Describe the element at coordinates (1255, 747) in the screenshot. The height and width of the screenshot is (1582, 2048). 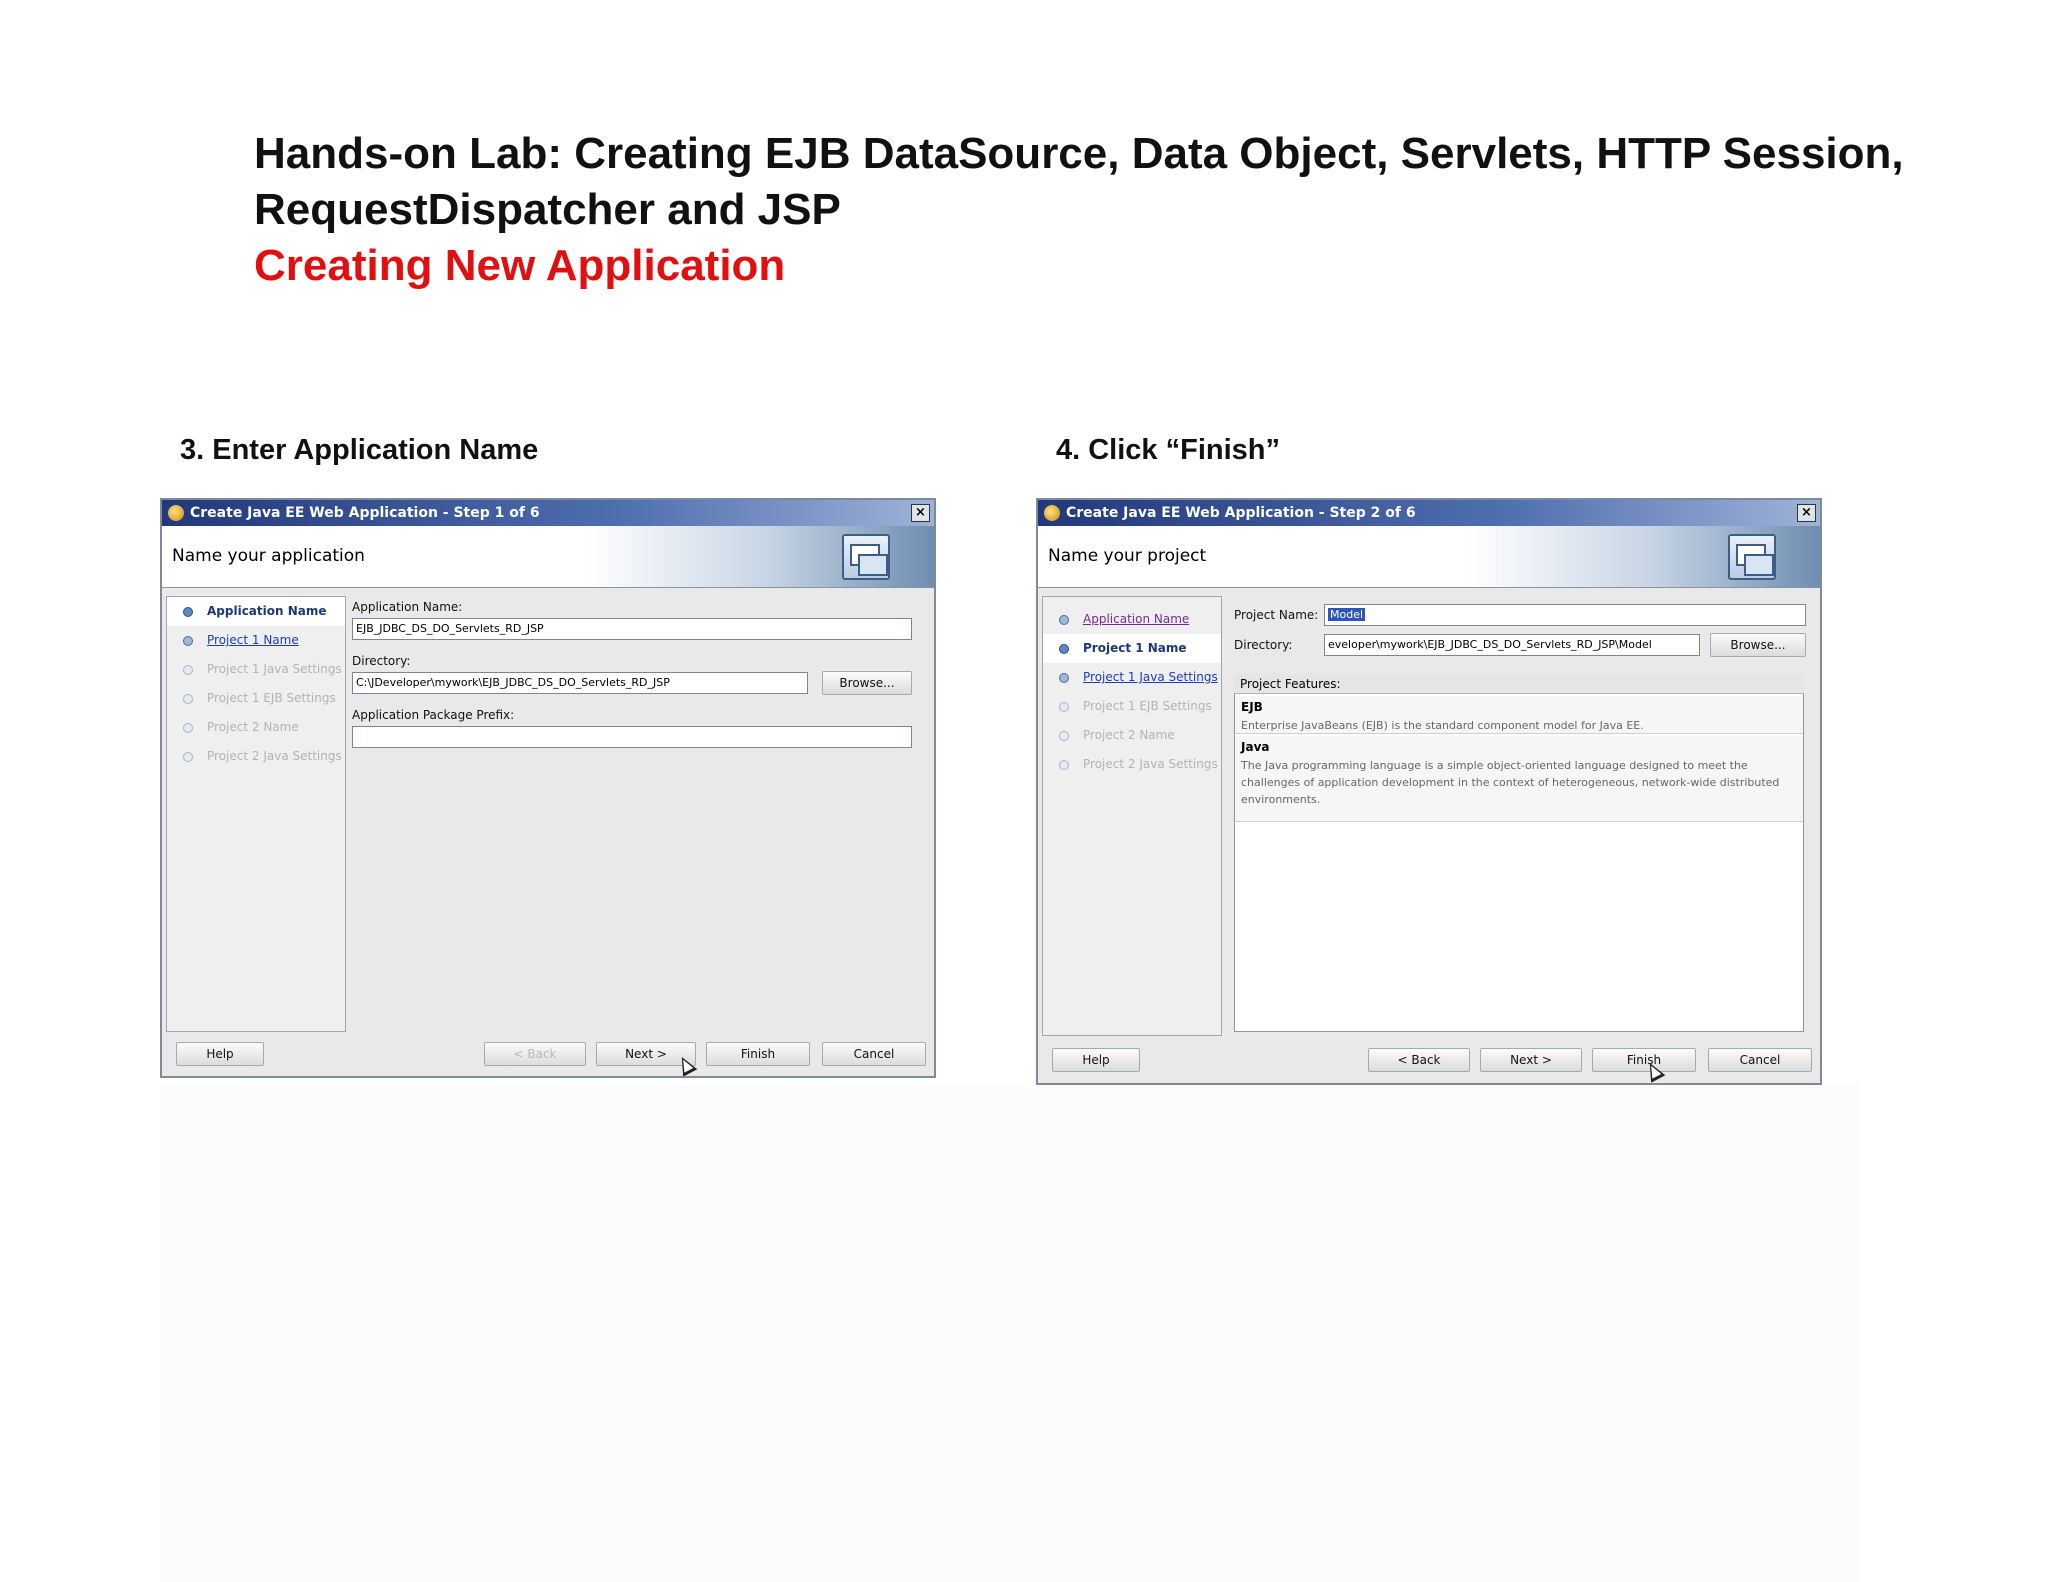
I see `feature-title: Java` at that location.